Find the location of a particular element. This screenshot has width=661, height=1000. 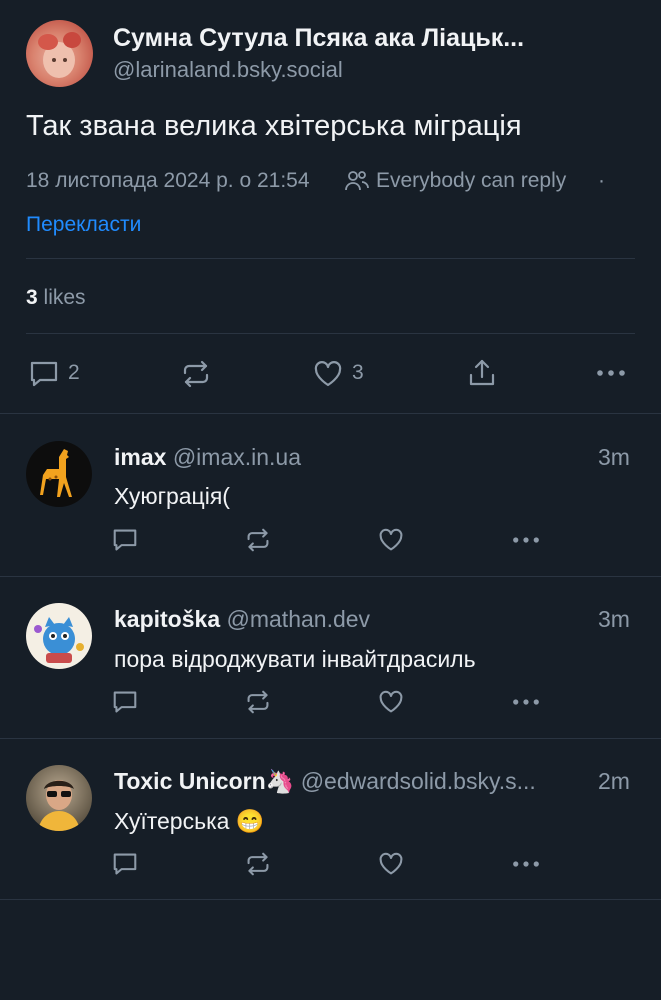

reply-text: пора відроджувати інвайтдрасиль is located at coordinates (295, 659).